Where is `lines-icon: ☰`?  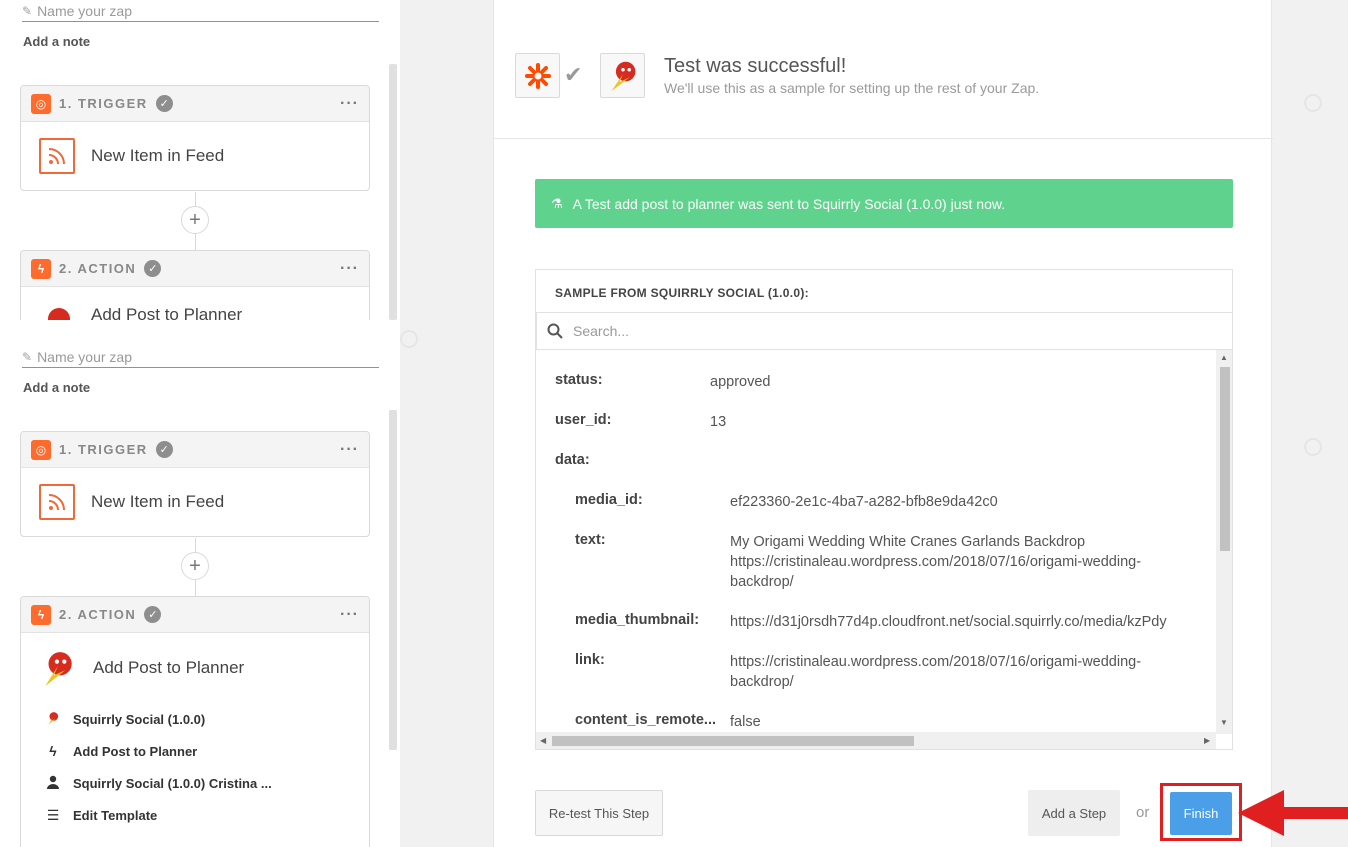
lines-icon: ☰ is located at coordinates (53, 814).